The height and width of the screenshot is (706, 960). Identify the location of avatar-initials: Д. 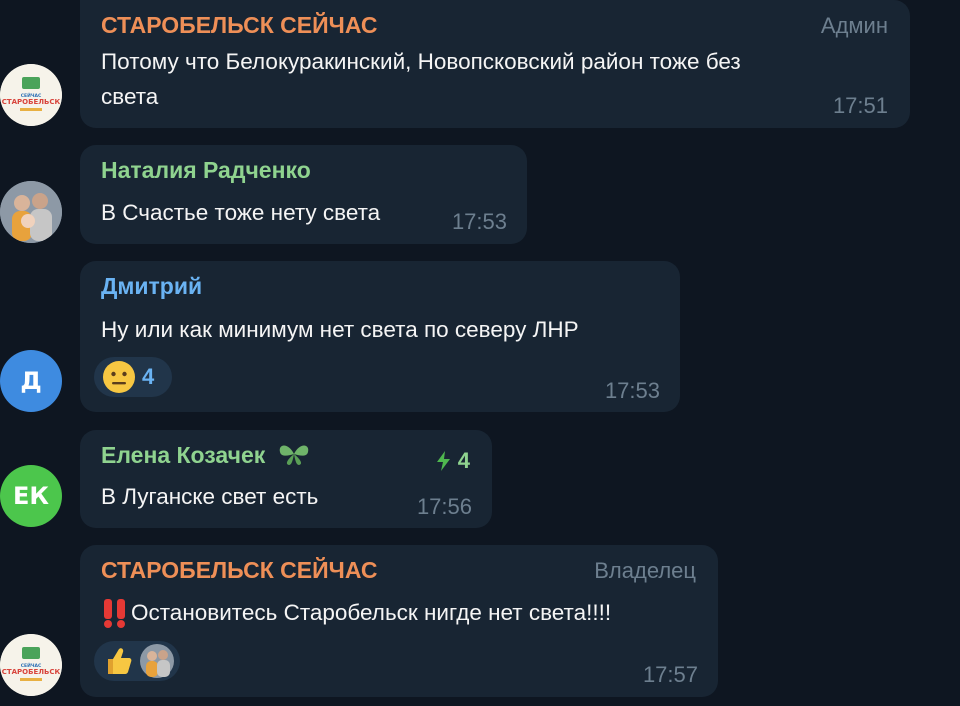
(31, 381).